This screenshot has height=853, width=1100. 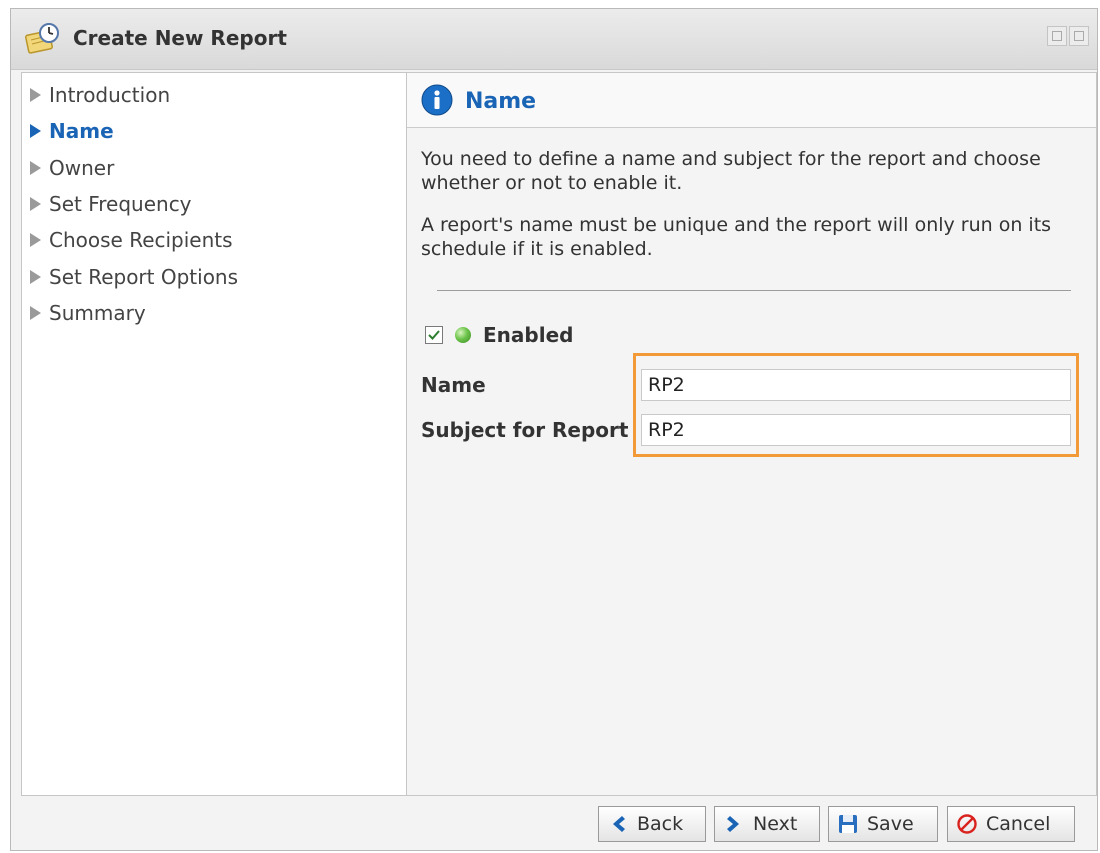 I want to click on cancel-icon, so click(x=967, y=824).